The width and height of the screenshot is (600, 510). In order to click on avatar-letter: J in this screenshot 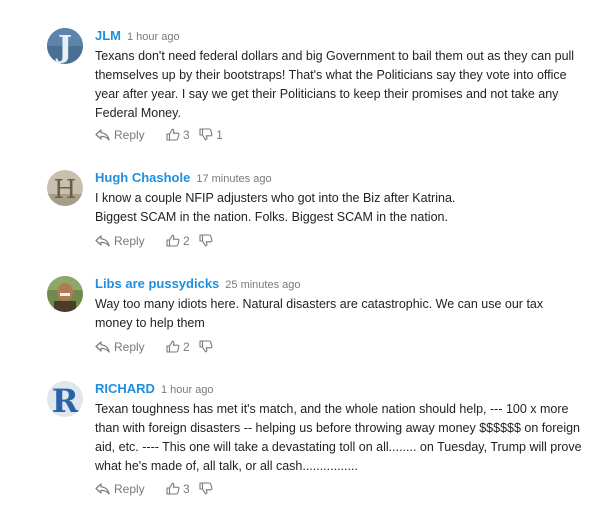, I will do `click(63, 47)`.